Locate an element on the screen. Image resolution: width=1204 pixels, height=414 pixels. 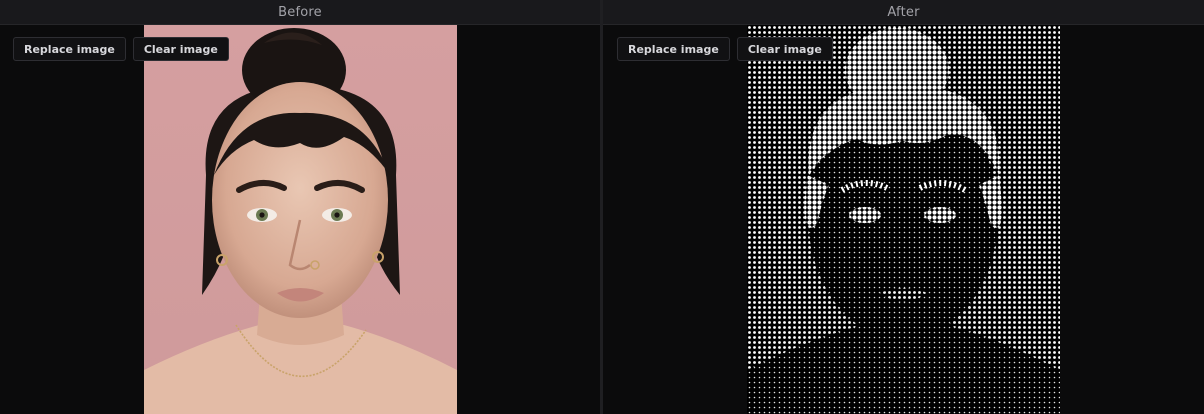
before-toolbar: Replace image Clear image is located at coordinates (121, 49).